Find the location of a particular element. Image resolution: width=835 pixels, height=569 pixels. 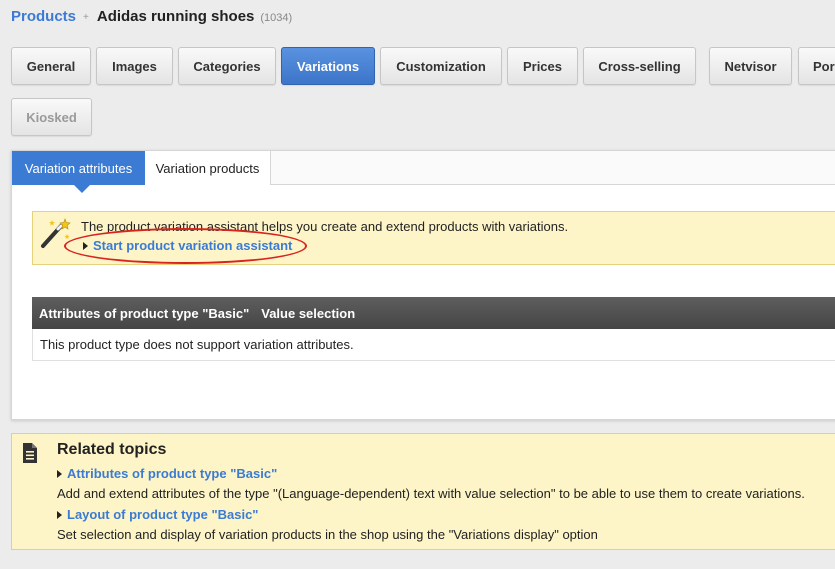

tab-images: Images is located at coordinates (134, 66).